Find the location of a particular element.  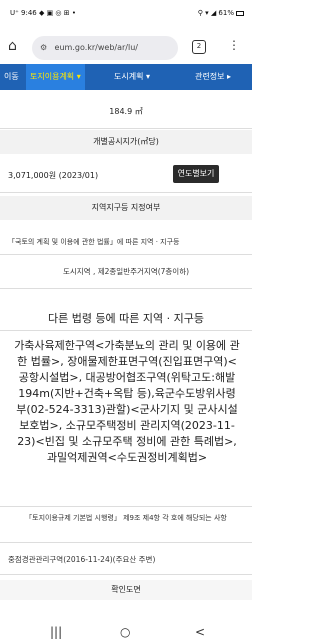

home-icon: ⌂ is located at coordinates (16, 46).